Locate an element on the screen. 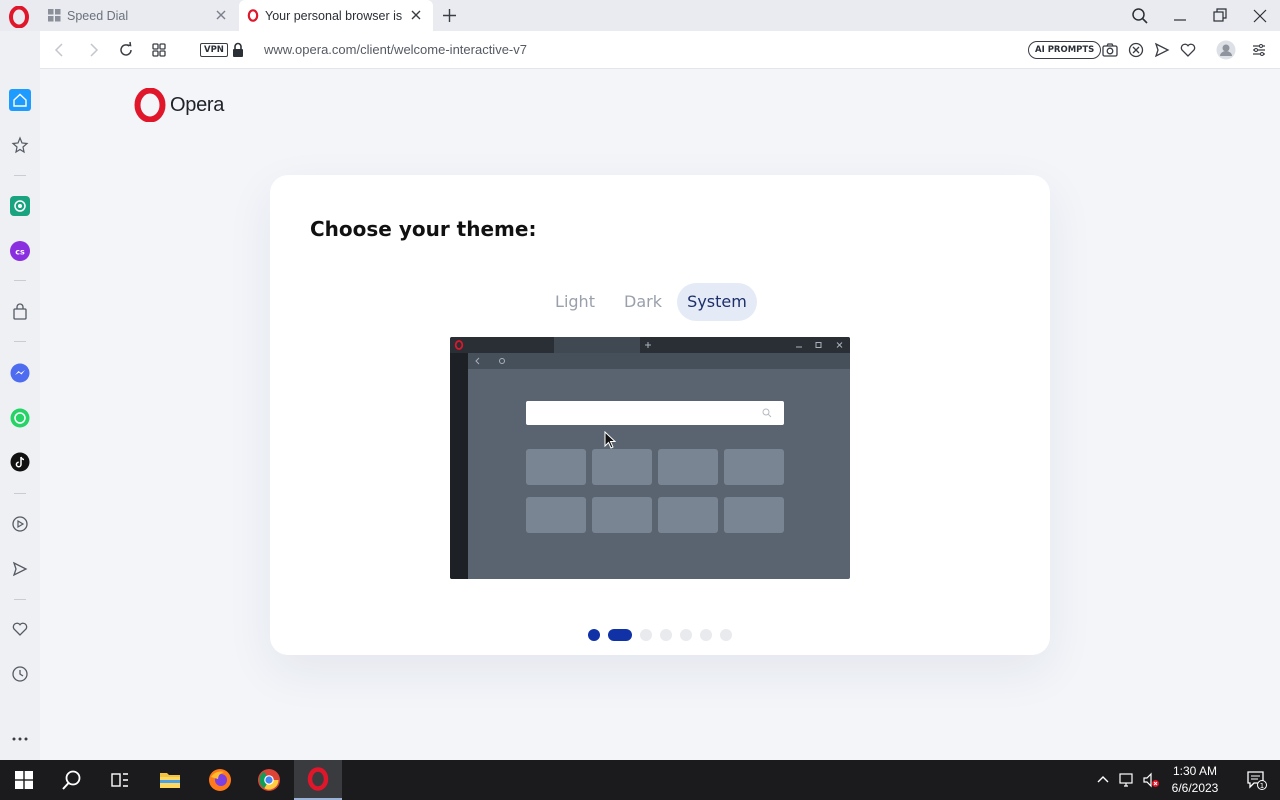  tab-speed-dial: Speed Dial is located at coordinates (139, 15).